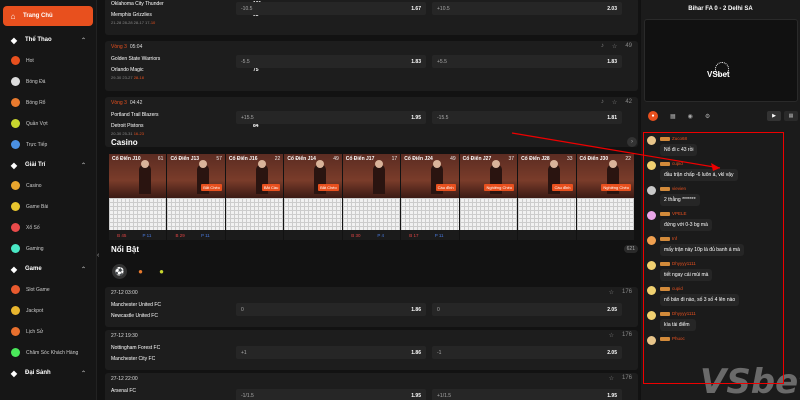 The width and height of the screenshot is (800, 400). What do you see at coordinates (48, 227) in the screenshot?
I see `sidebar-item: Xổ Số` at bounding box center [48, 227].